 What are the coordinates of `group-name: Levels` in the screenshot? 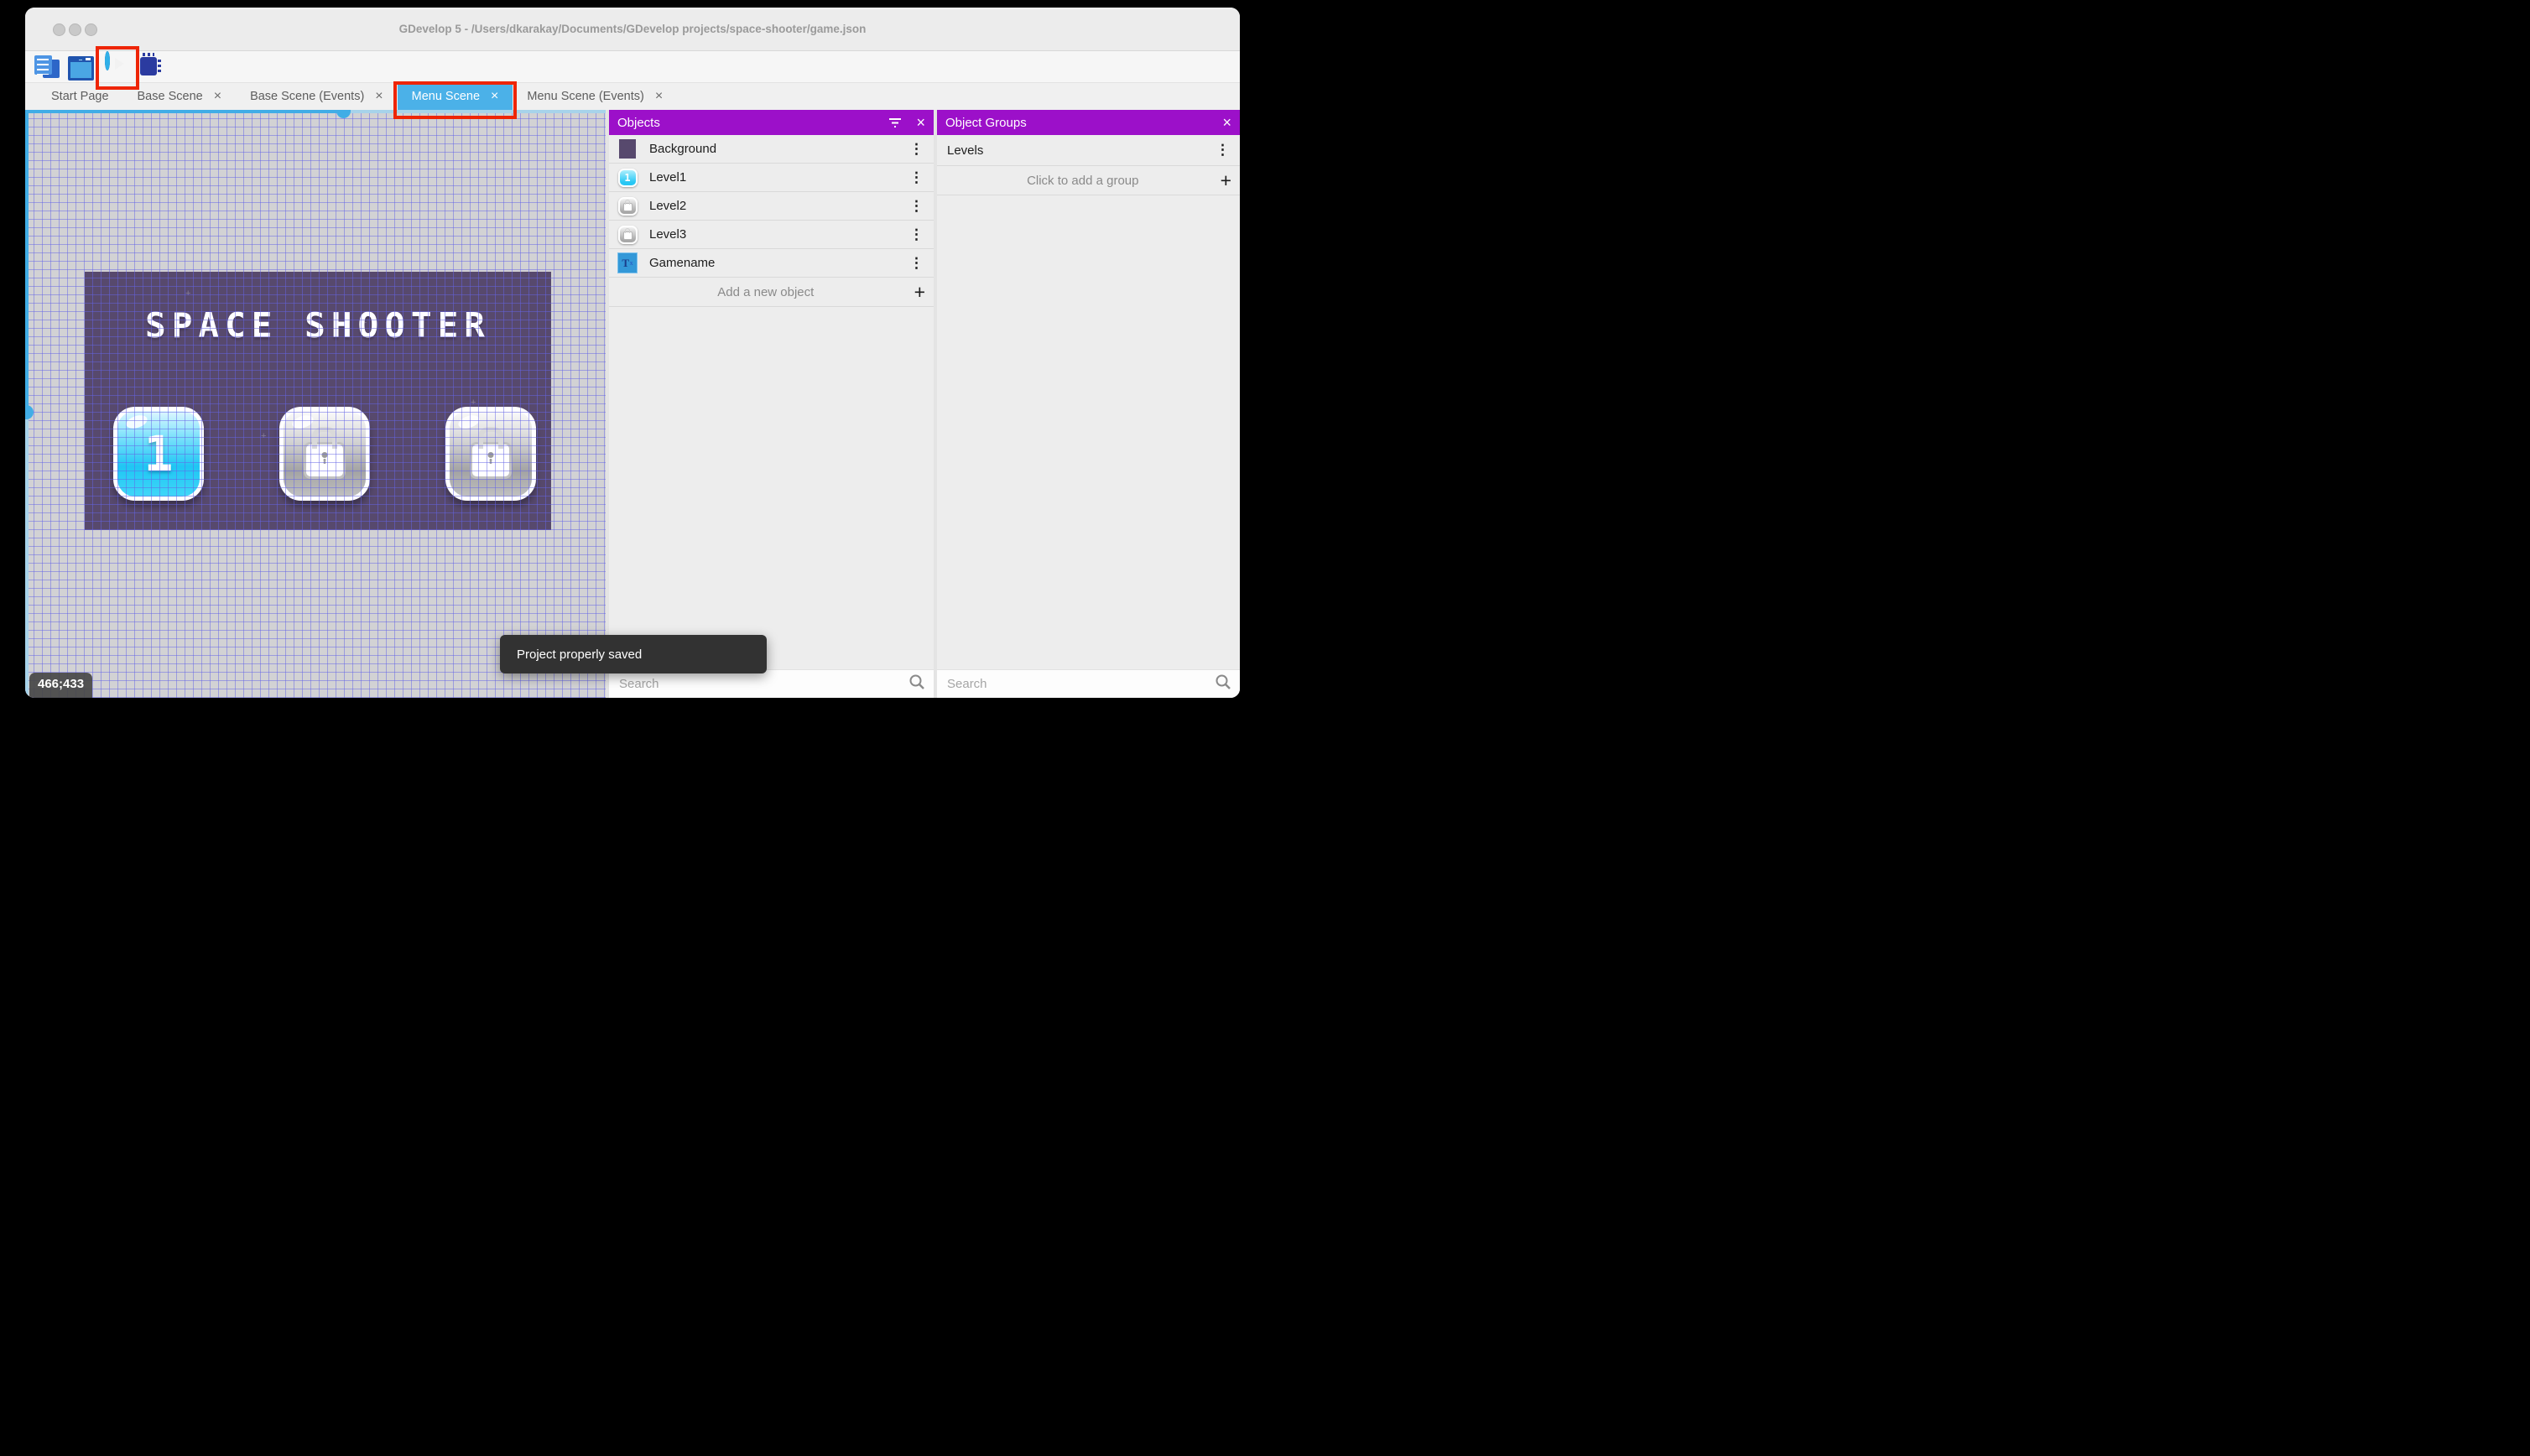 It's located at (965, 150).